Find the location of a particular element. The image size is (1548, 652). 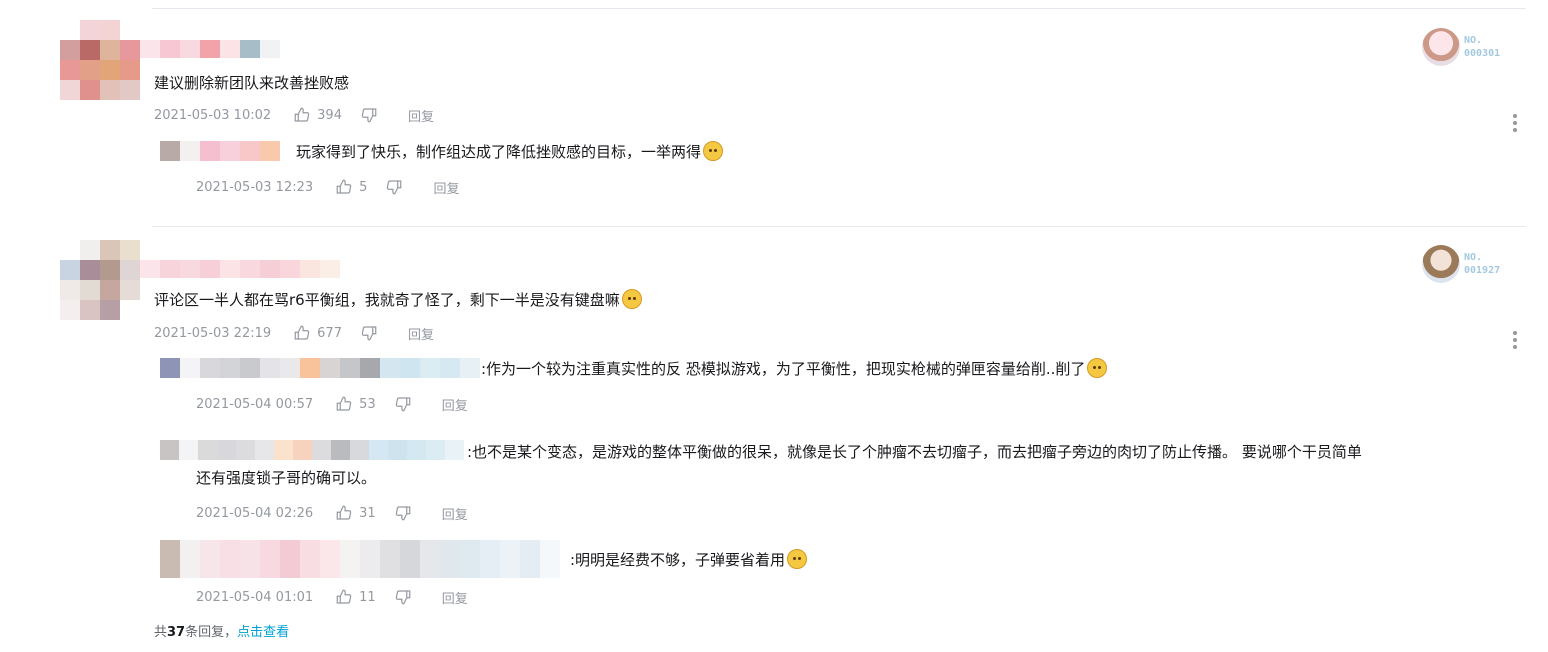

reply-time: 2021-05-04 00:57 is located at coordinates (255, 404).